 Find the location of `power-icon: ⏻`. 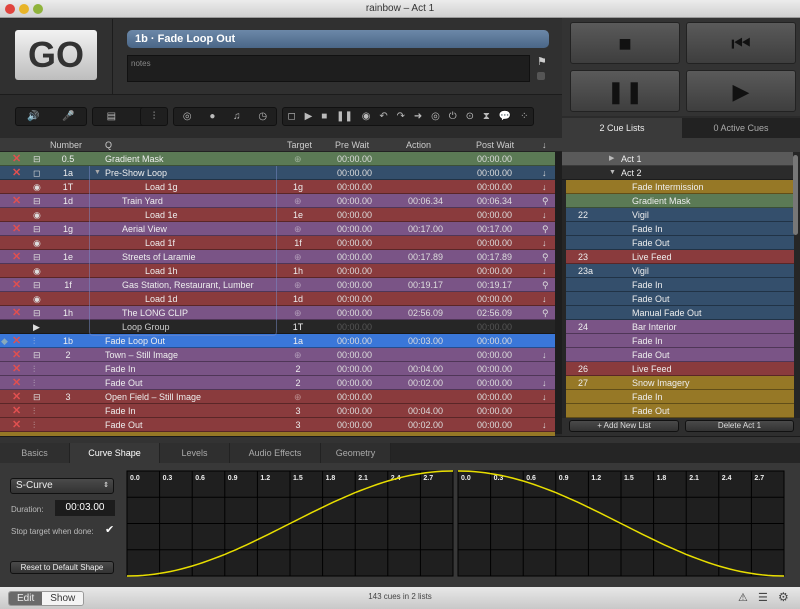

power-icon: ⏻ is located at coordinates (453, 116).